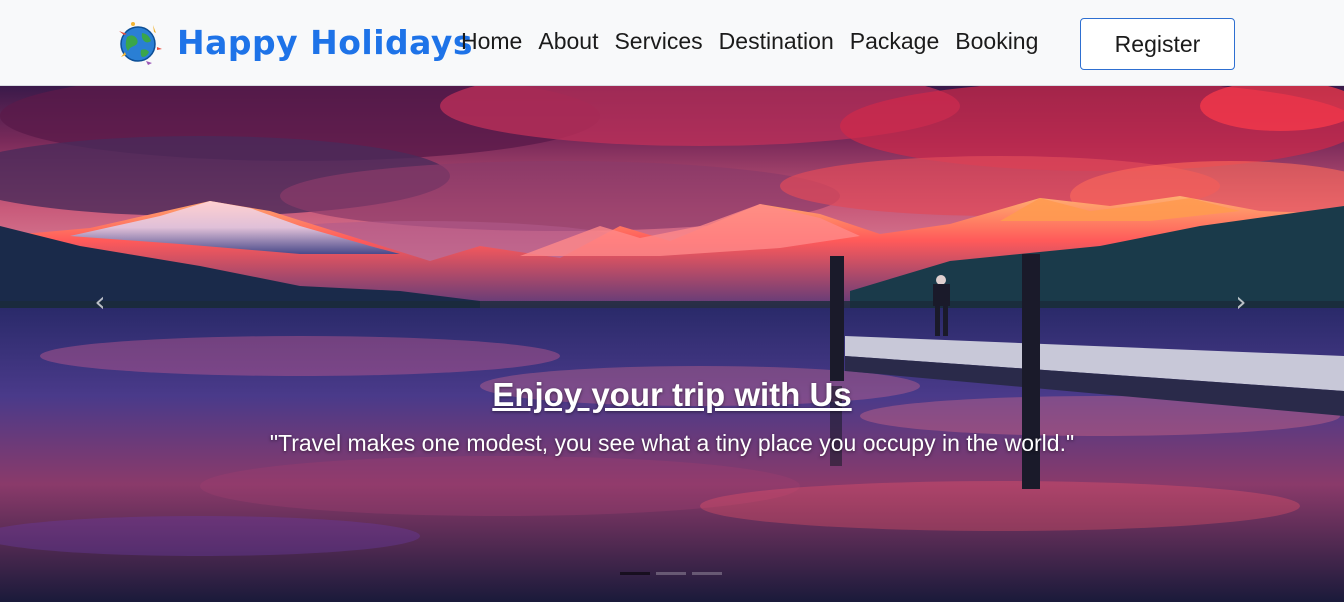  I want to click on nav-link-home: Home, so click(491, 41).